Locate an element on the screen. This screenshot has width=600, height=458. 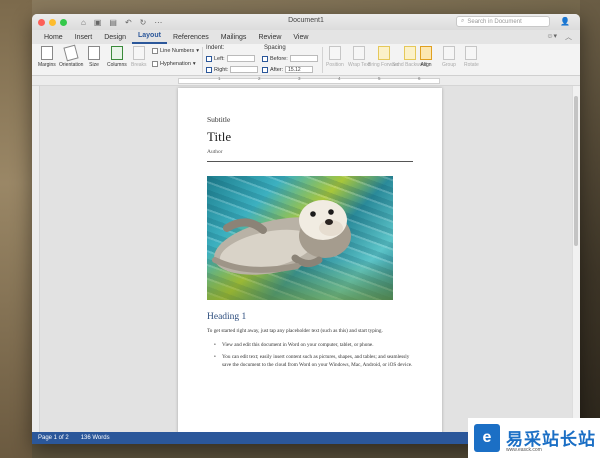
doc-author: Author is located at coordinates (215, 152).